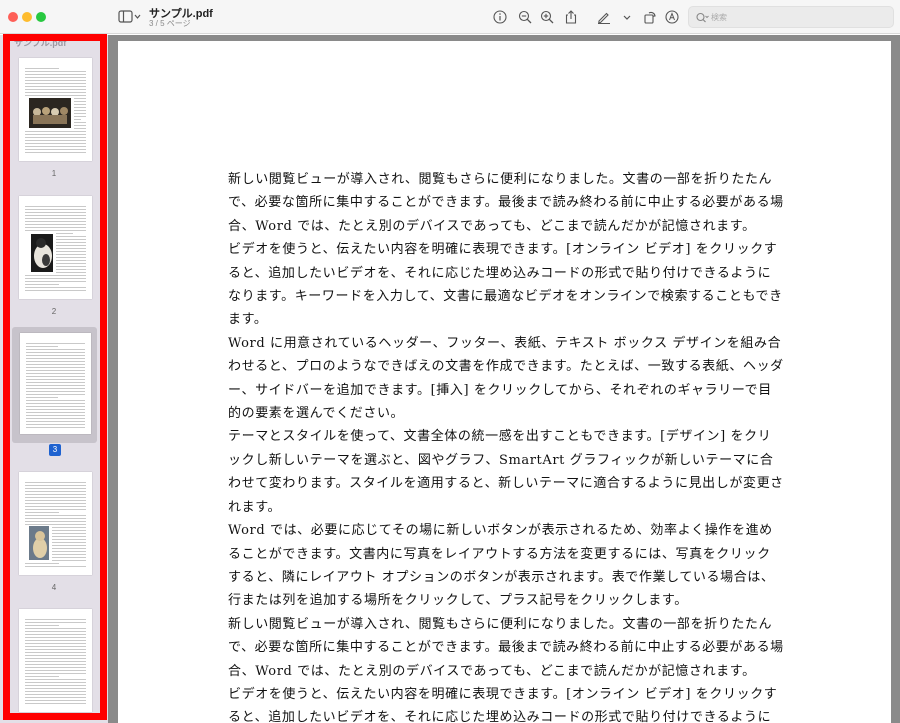  Describe the element at coordinates (54, 173) in the screenshot. I see `page-number-1: 1` at that location.